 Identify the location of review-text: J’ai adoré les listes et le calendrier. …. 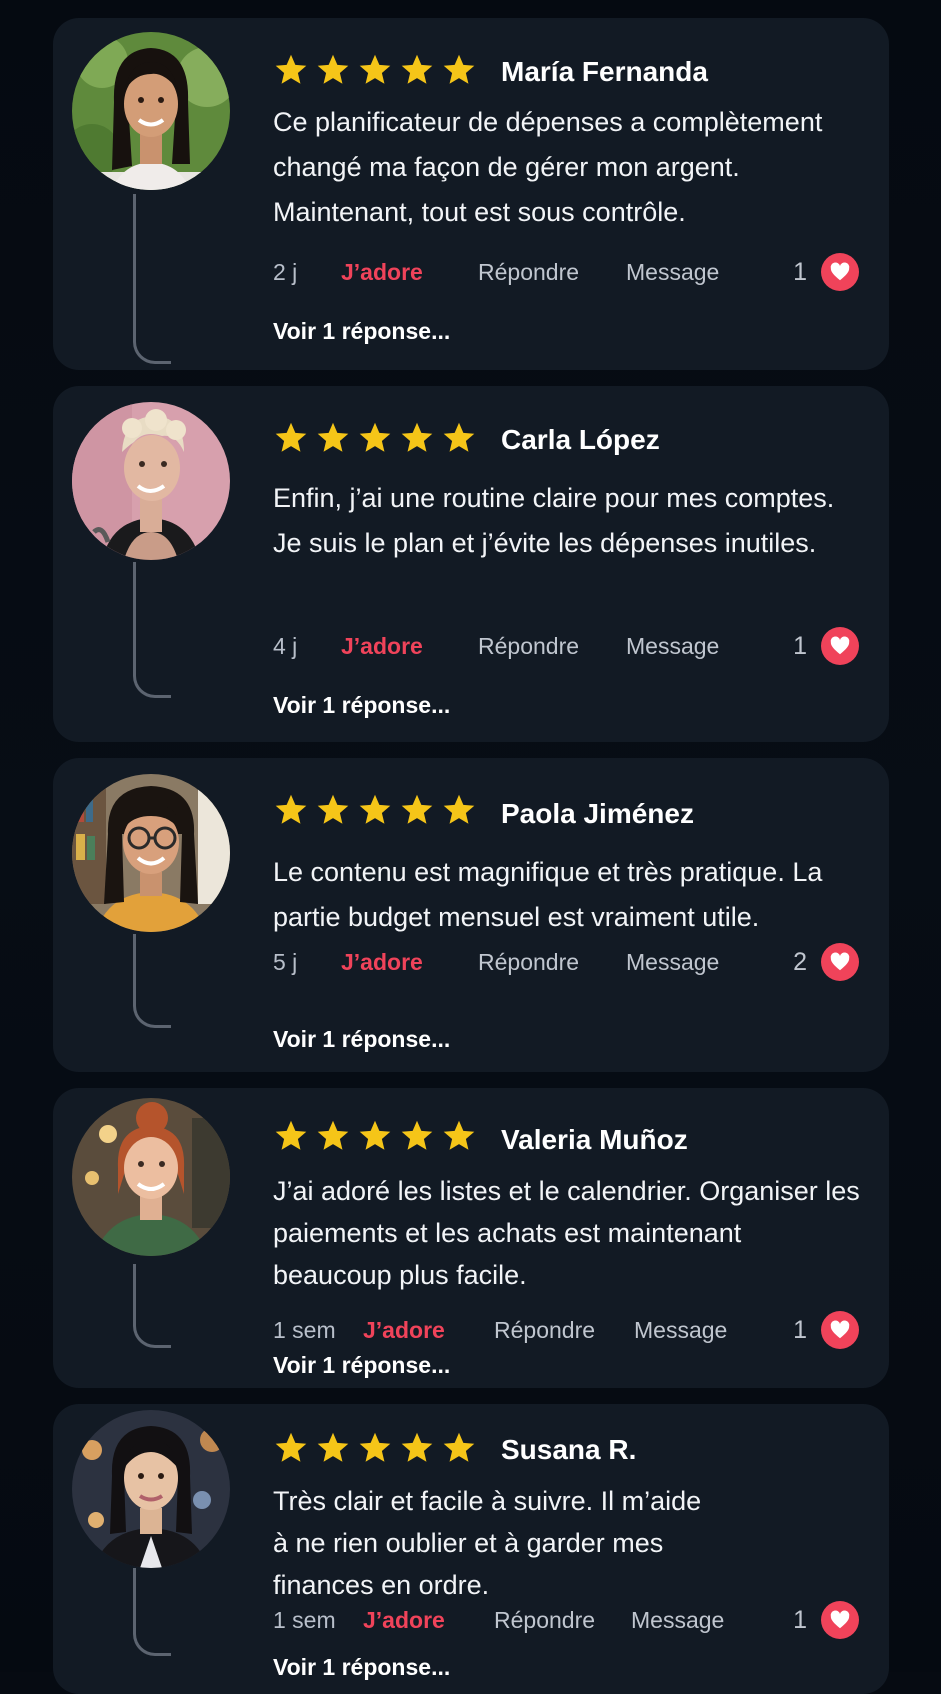
(566, 1233).